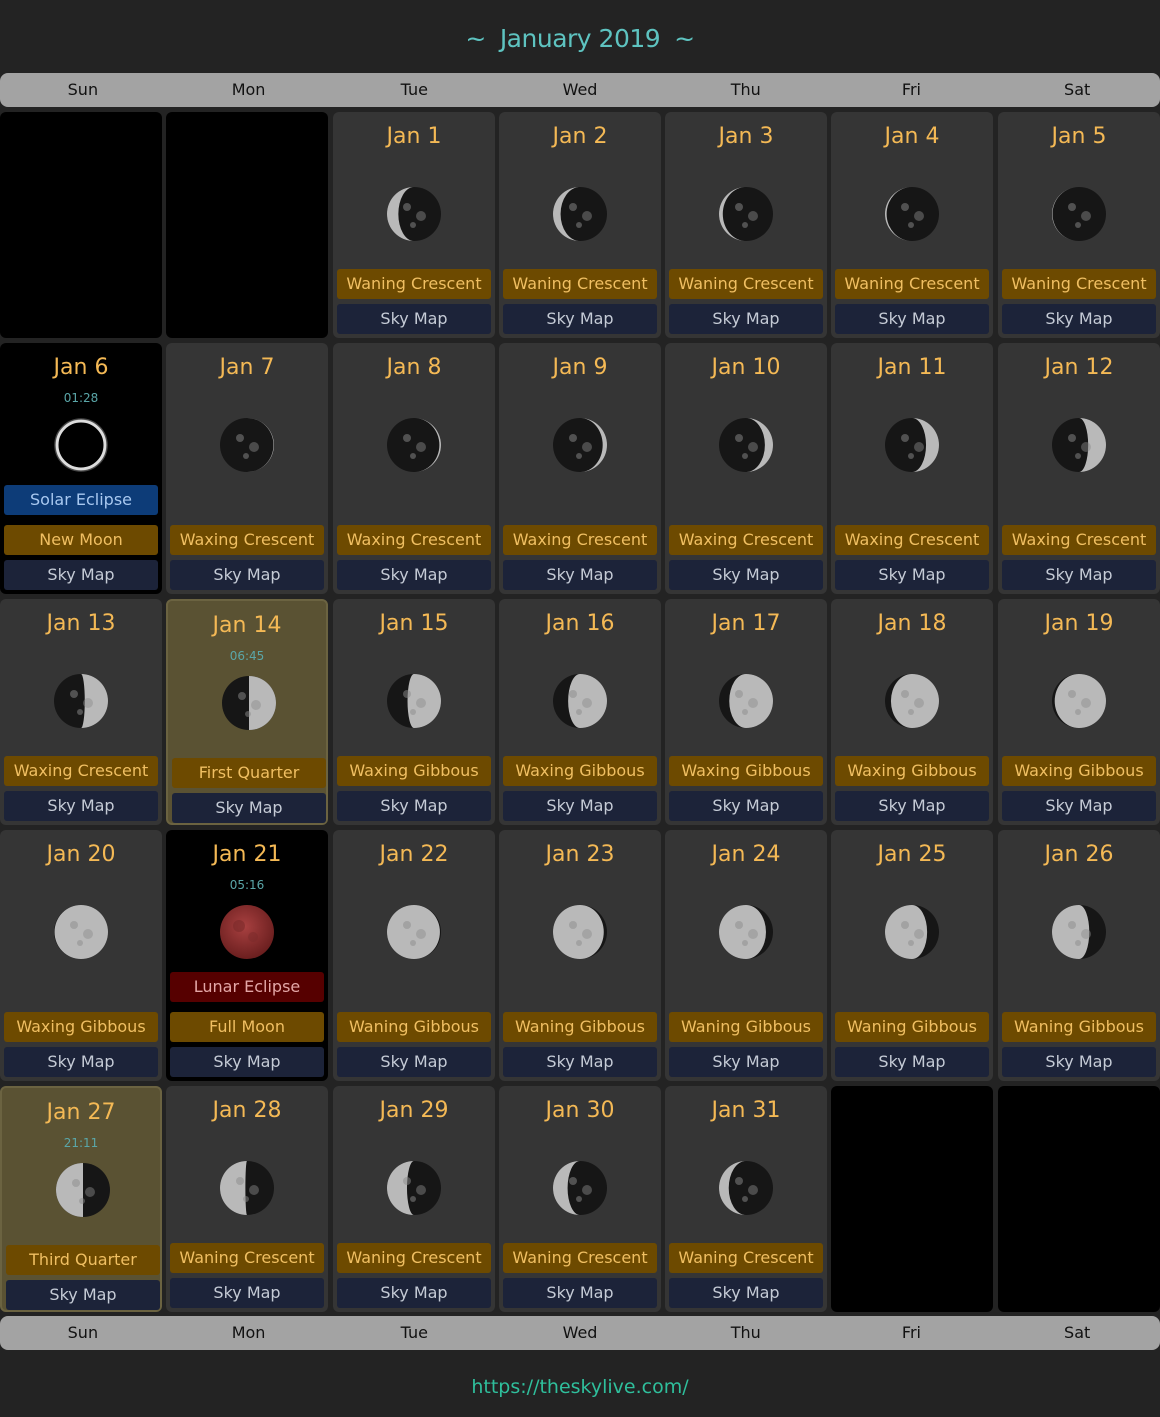 This screenshot has height=1417, width=1160. I want to click on weekday-thu: Thu, so click(745, 89).